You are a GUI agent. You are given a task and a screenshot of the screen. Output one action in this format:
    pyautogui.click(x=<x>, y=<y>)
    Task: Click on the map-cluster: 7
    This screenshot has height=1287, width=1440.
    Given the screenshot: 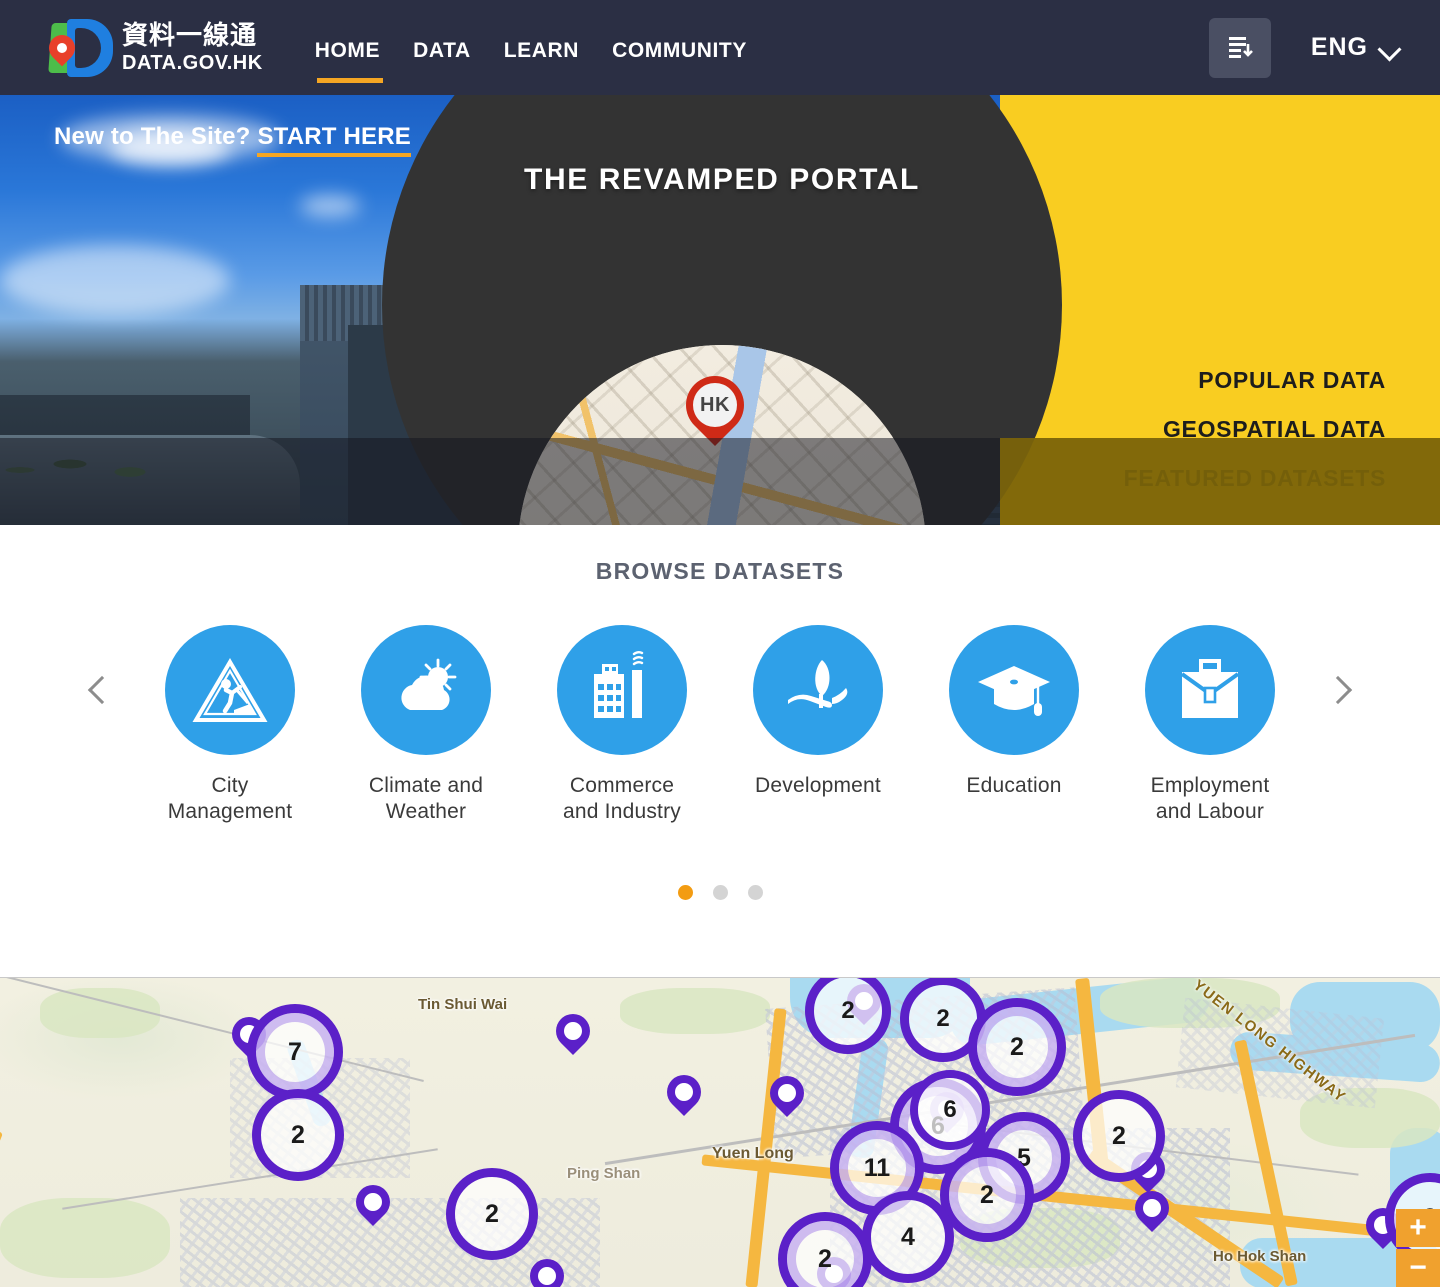 What is the action you would take?
    pyautogui.click(x=295, y=1052)
    